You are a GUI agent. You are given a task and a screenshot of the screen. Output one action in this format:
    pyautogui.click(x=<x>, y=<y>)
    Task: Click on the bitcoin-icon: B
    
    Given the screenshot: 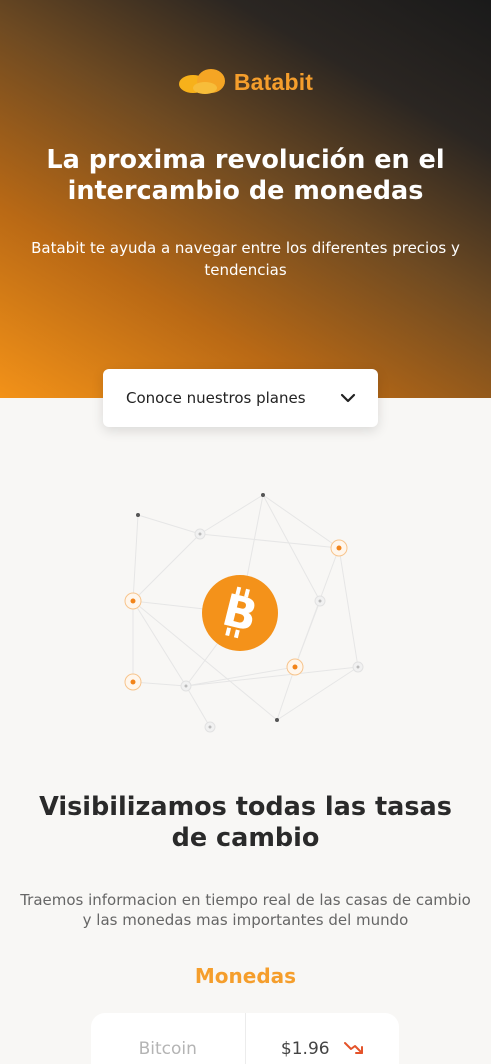 What is the action you would take?
    pyautogui.click(x=240, y=613)
    